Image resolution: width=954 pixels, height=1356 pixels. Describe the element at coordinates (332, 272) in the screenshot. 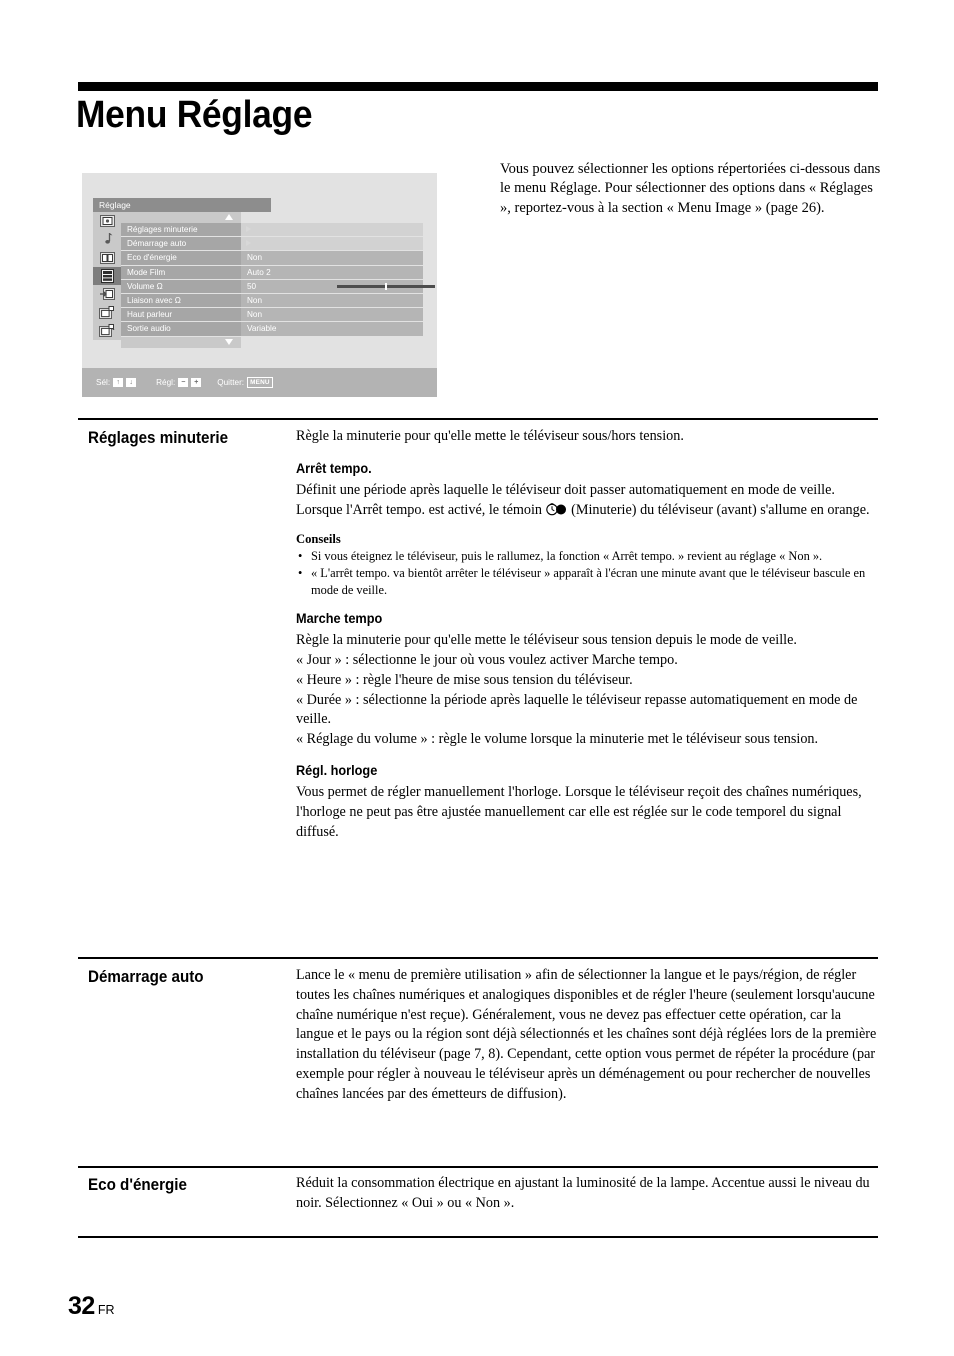

I see `osd-row-value: Auto 2` at that location.